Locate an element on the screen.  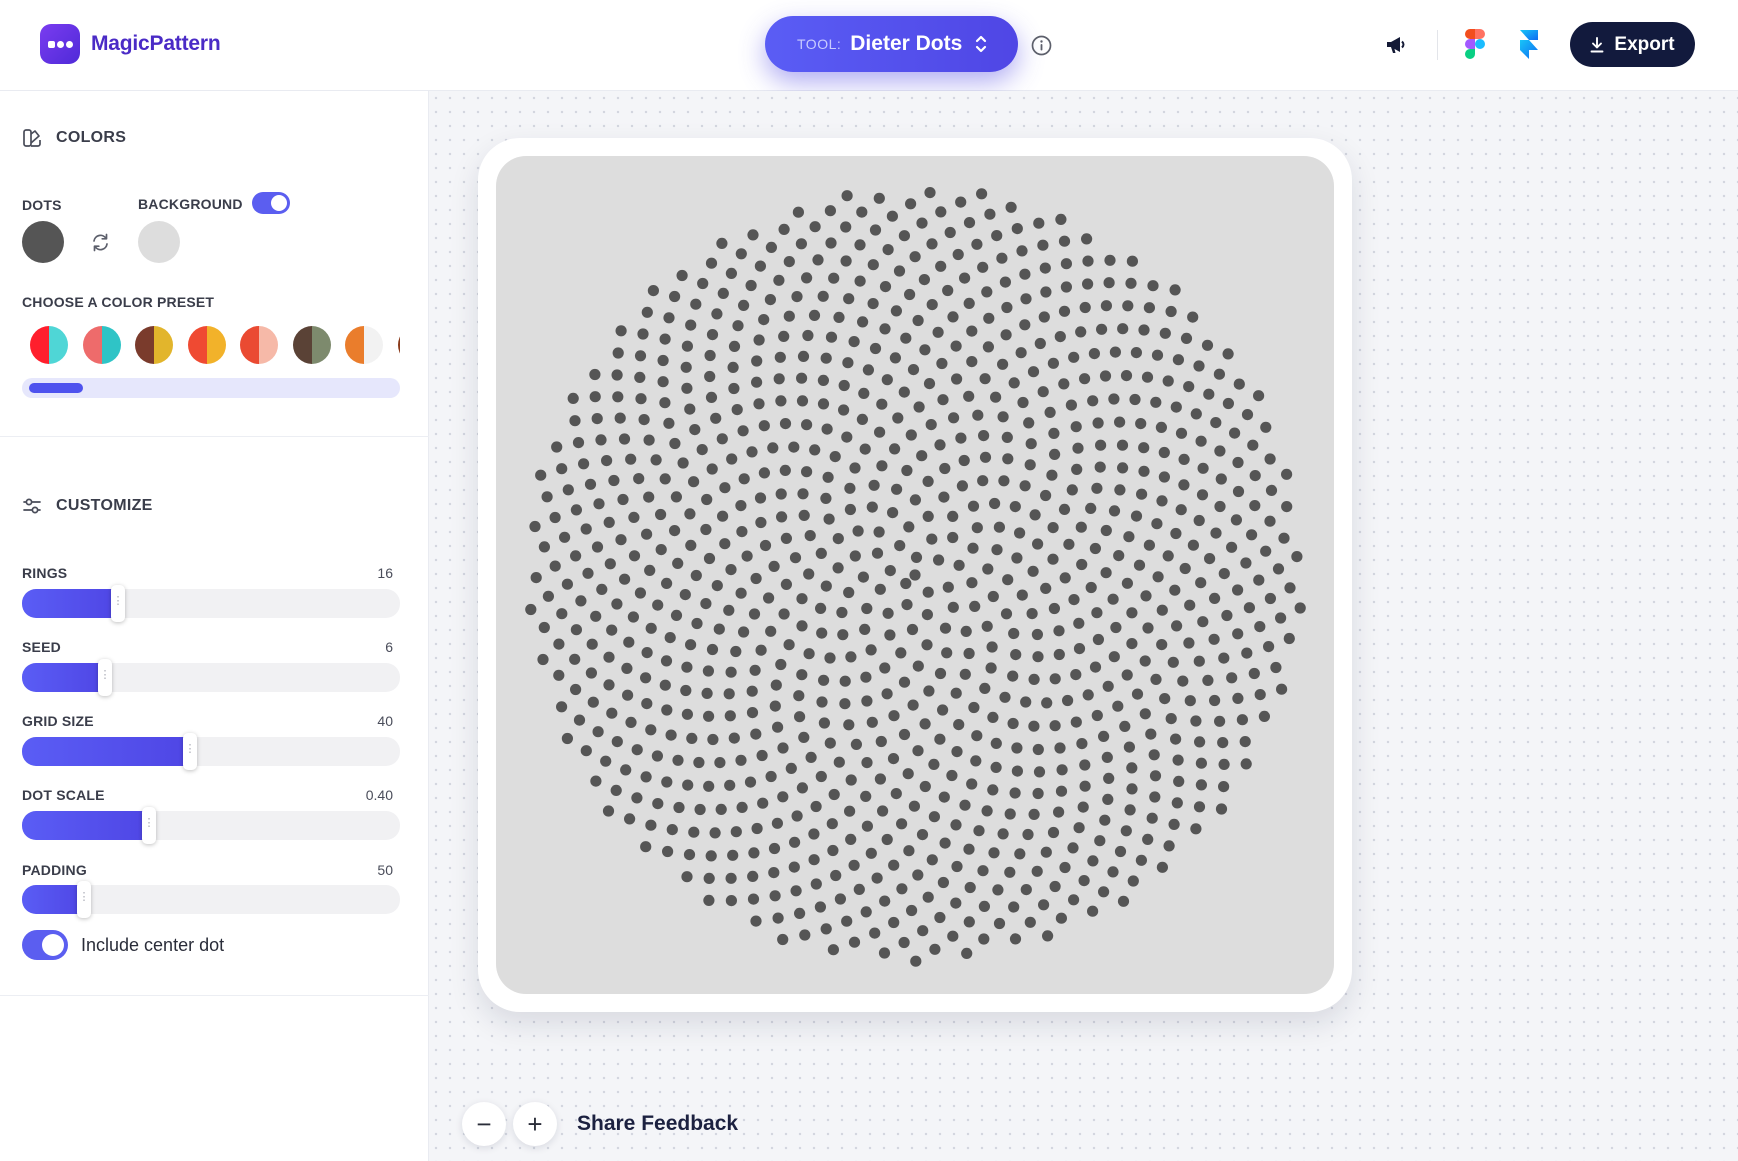
center-dot-toggle is located at coordinates (45, 945).